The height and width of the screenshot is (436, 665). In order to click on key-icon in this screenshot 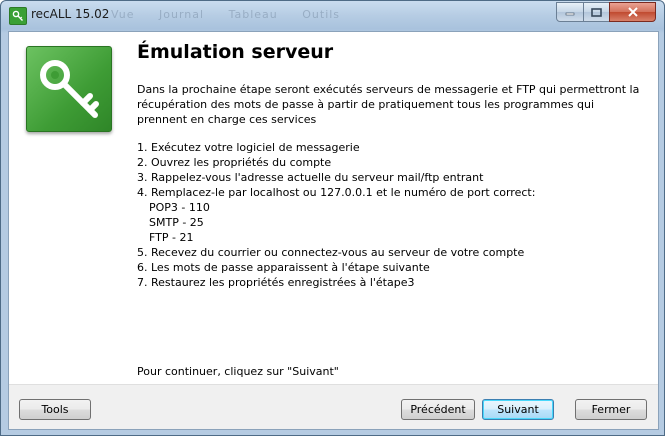, I will do `click(69, 89)`.